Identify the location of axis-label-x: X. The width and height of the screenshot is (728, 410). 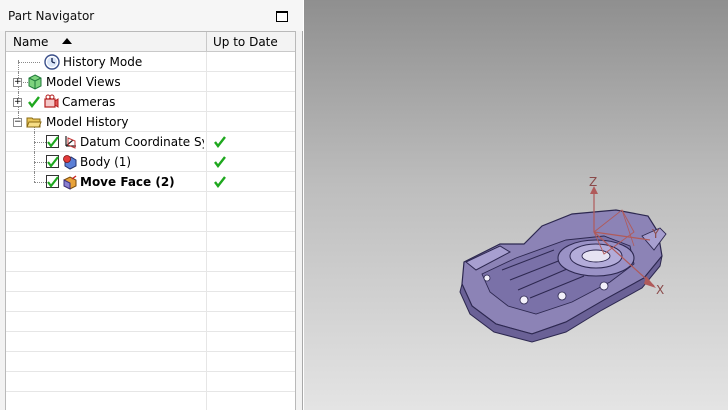
(660, 290).